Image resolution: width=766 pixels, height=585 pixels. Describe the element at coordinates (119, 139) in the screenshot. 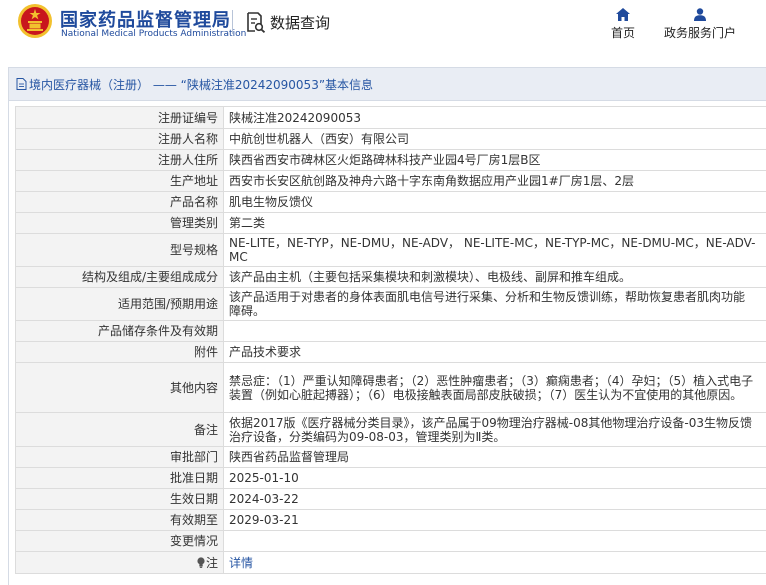

I see `field-label: 注册人名称` at that location.